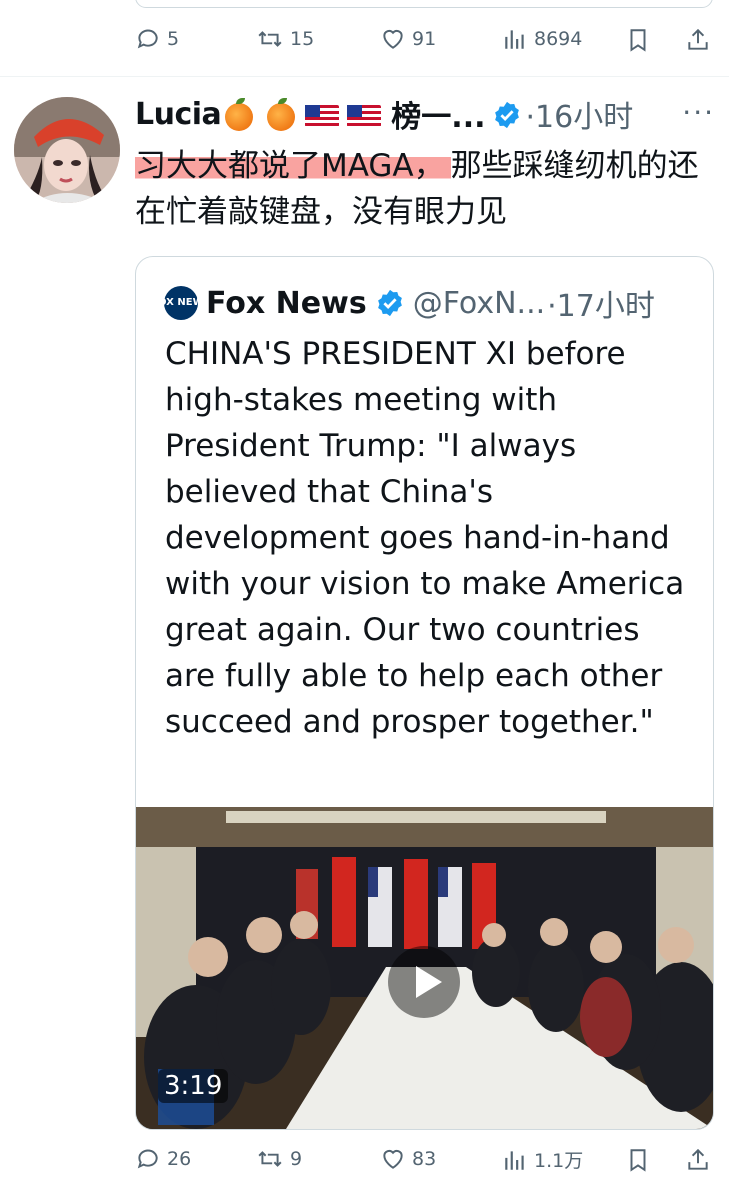 The image size is (729, 1200). Describe the element at coordinates (163, 1159) in the screenshot. I see `reply-button: 26` at that location.